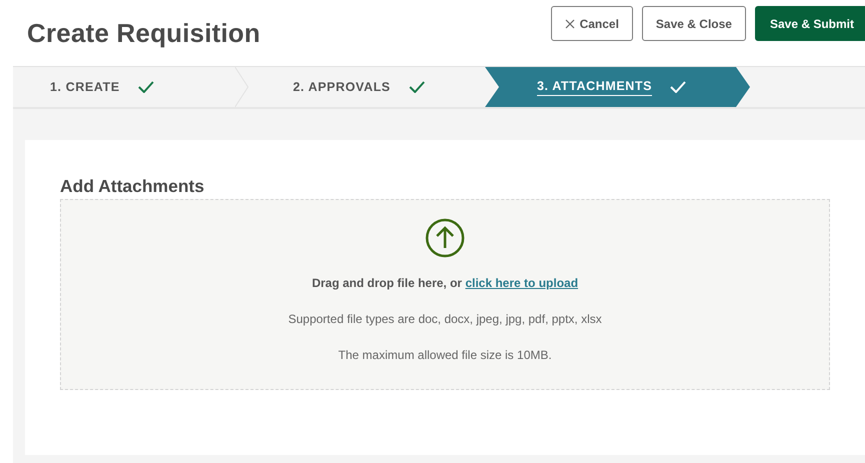  I want to click on submit-button: Save & Submit, so click(809, 23).